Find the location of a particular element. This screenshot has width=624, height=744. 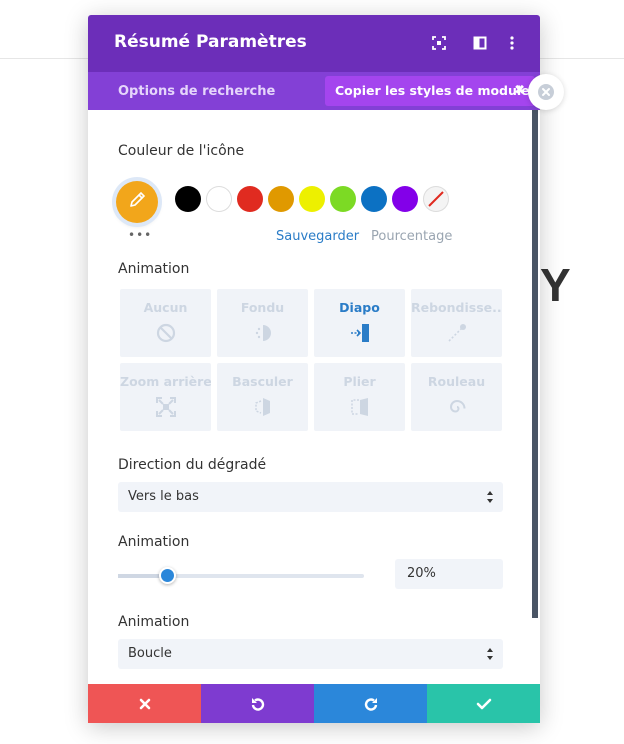

animation-tile-flip: Basculer is located at coordinates (262, 397).